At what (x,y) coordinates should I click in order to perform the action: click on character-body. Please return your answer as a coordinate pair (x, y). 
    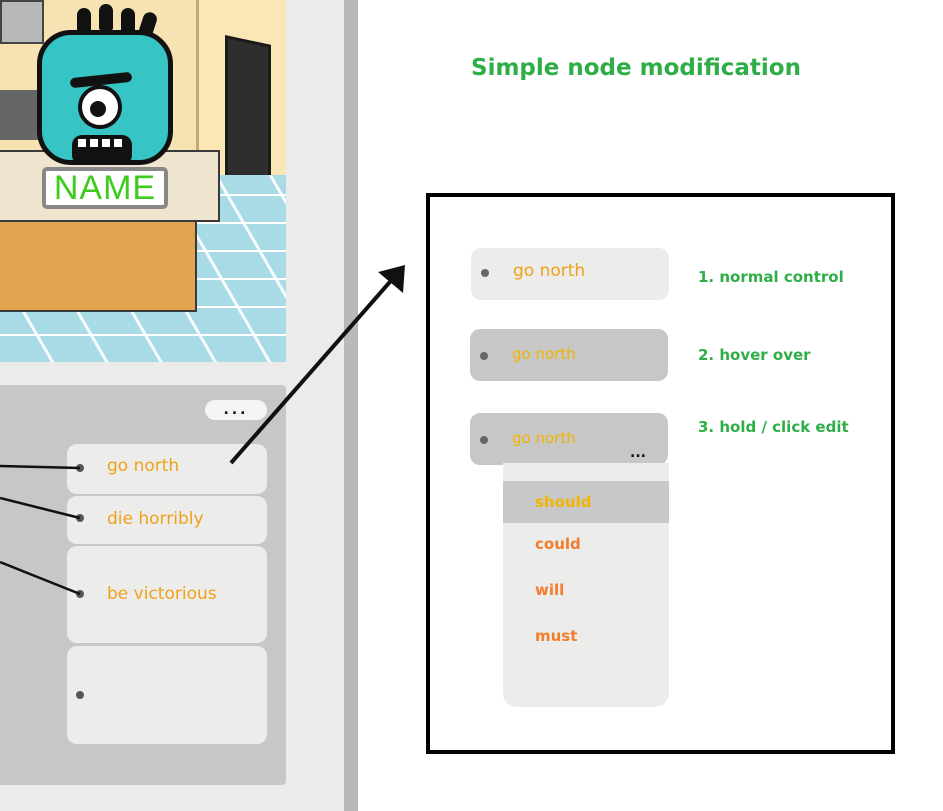
    Looking at the image, I should click on (105, 97).